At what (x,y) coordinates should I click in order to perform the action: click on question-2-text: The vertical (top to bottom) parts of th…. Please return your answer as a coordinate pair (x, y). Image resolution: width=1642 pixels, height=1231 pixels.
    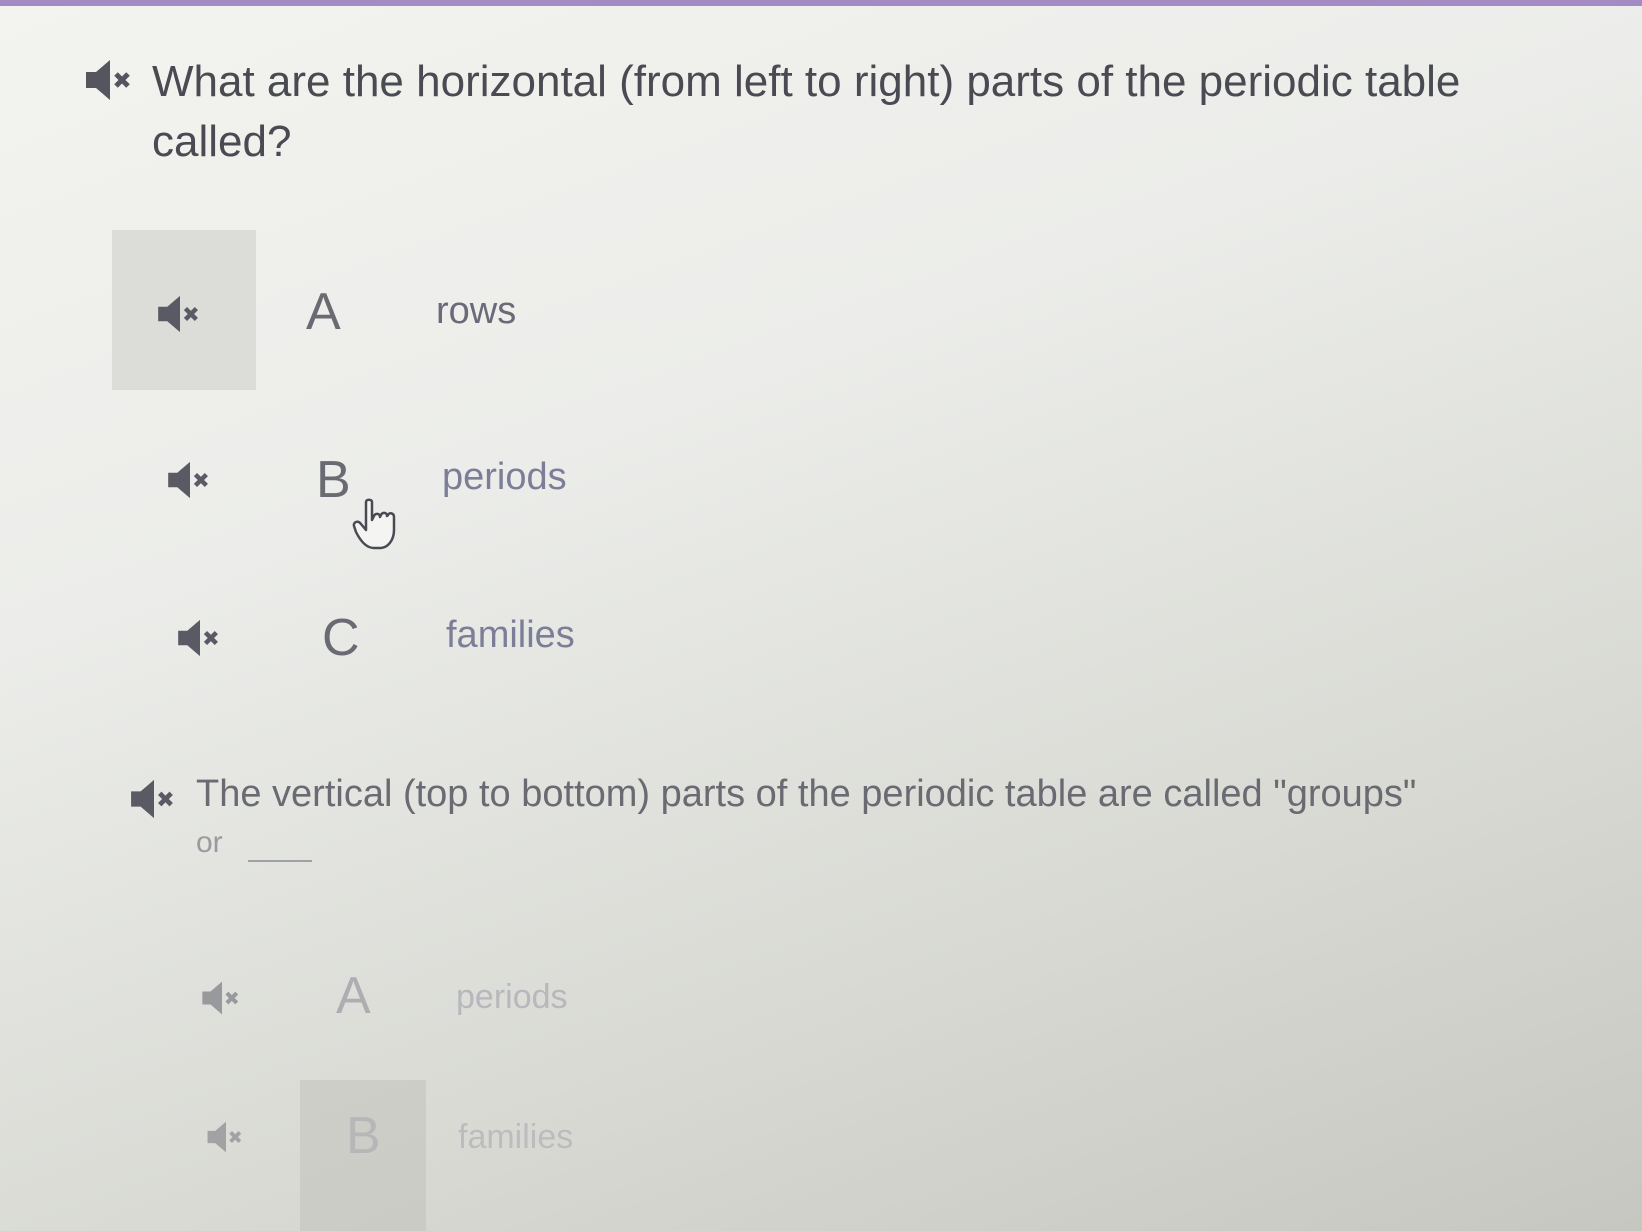
    Looking at the image, I should click on (806, 794).